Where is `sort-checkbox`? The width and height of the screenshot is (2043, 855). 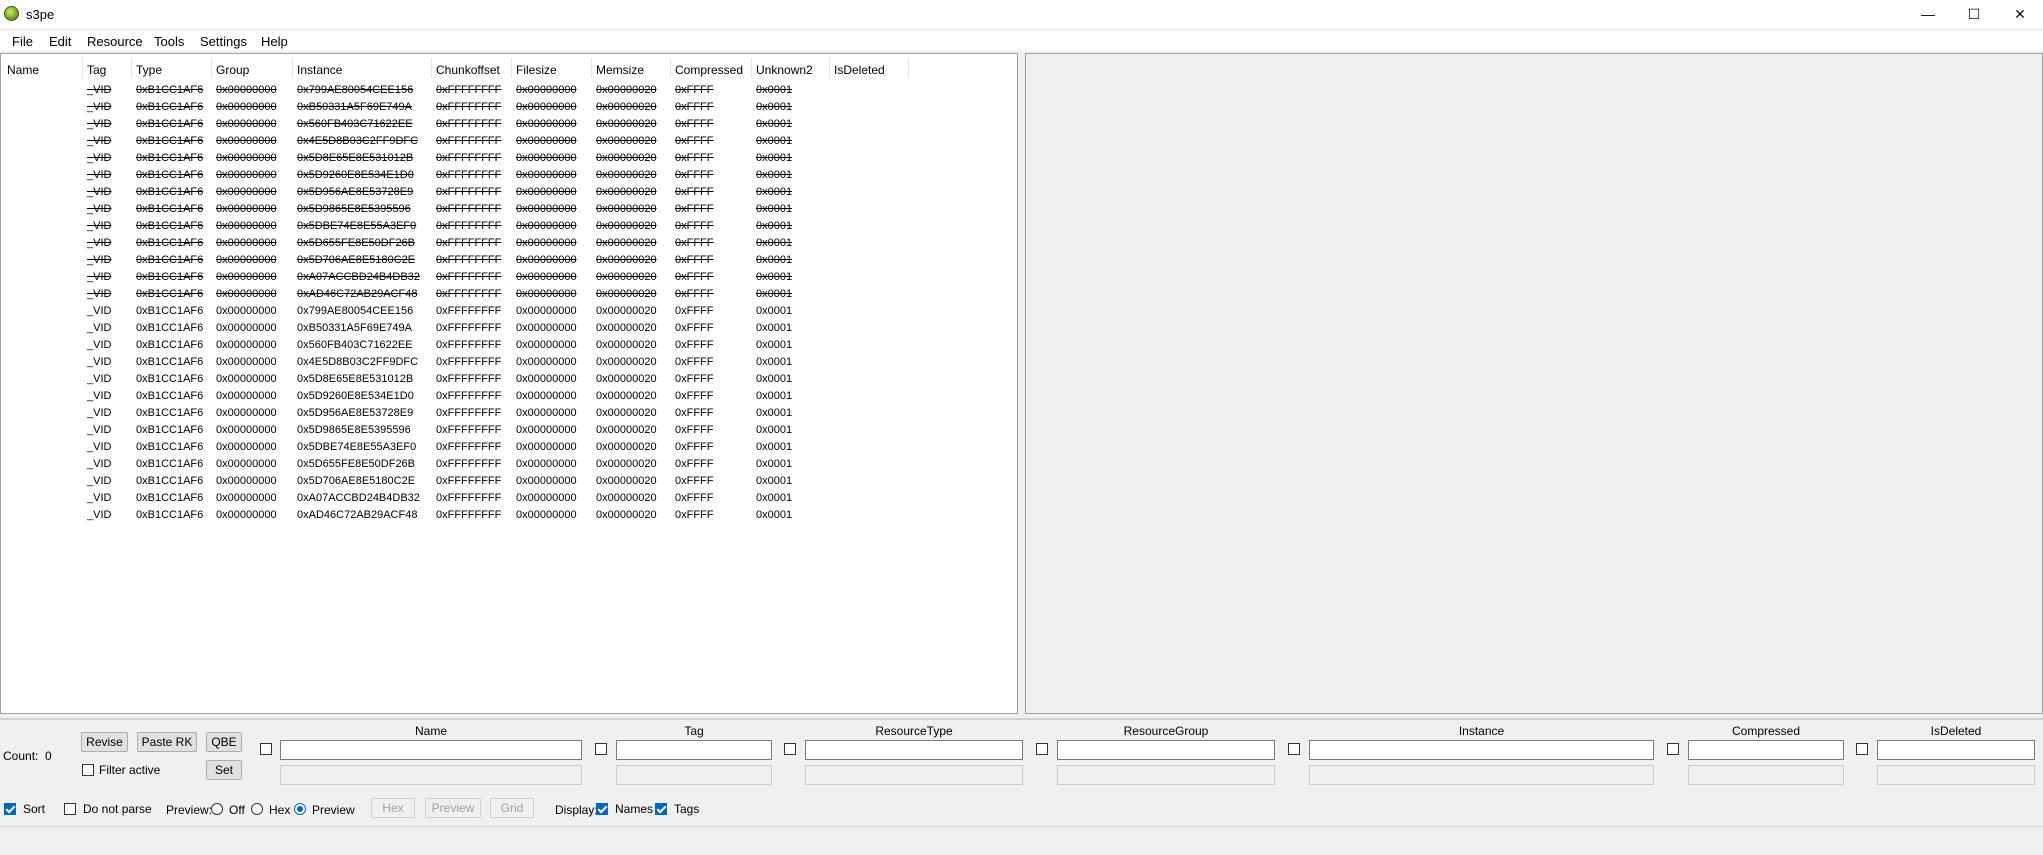
sort-checkbox is located at coordinates (10, 809).